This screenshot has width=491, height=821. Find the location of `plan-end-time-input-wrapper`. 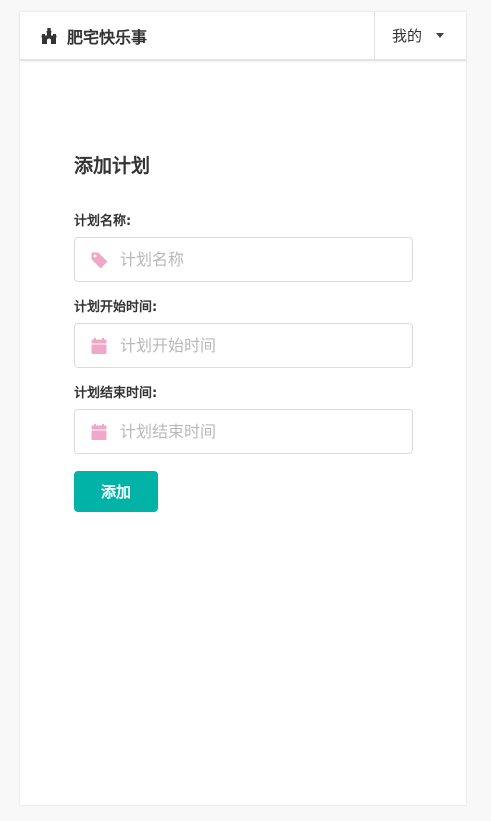

plan-end-time-input-wrapper is located at coordinates (243, 431).